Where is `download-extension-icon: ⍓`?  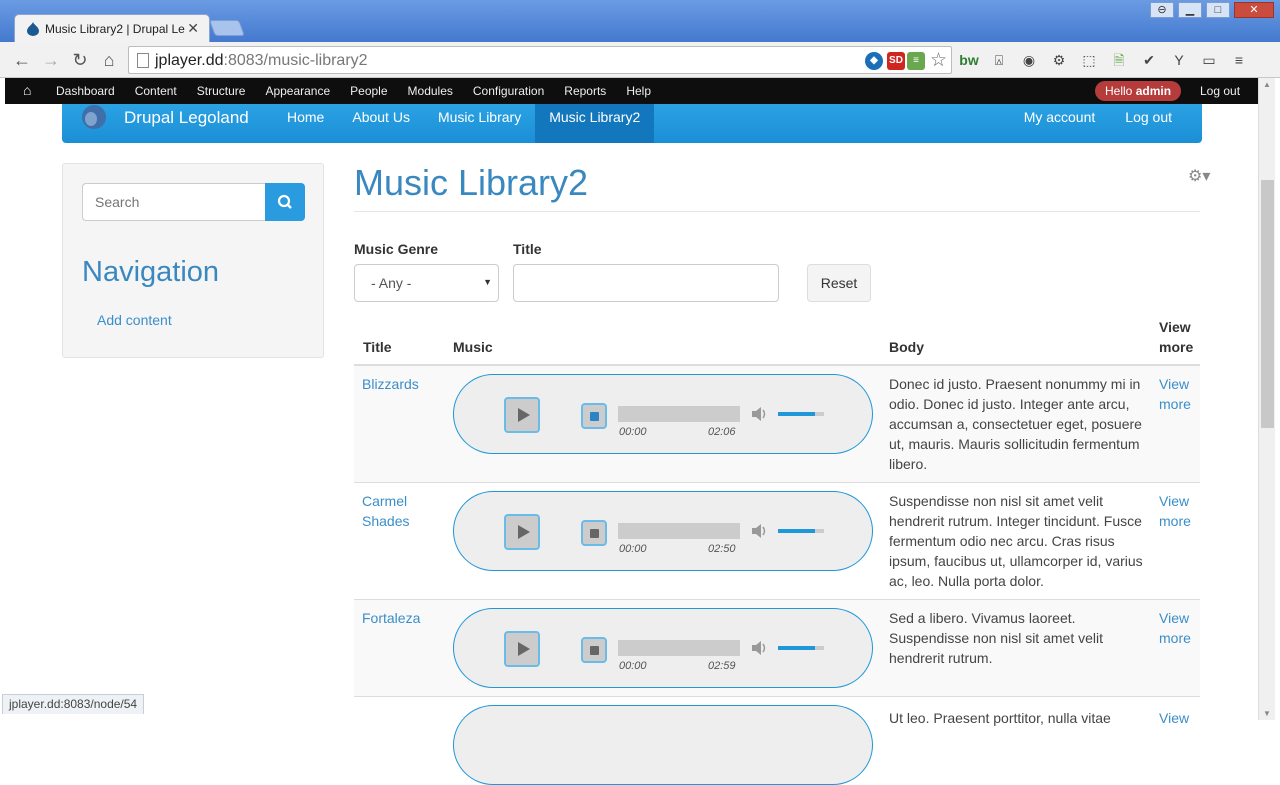 download-extension-icon: ⍓ is located at coordinates (999, 60).